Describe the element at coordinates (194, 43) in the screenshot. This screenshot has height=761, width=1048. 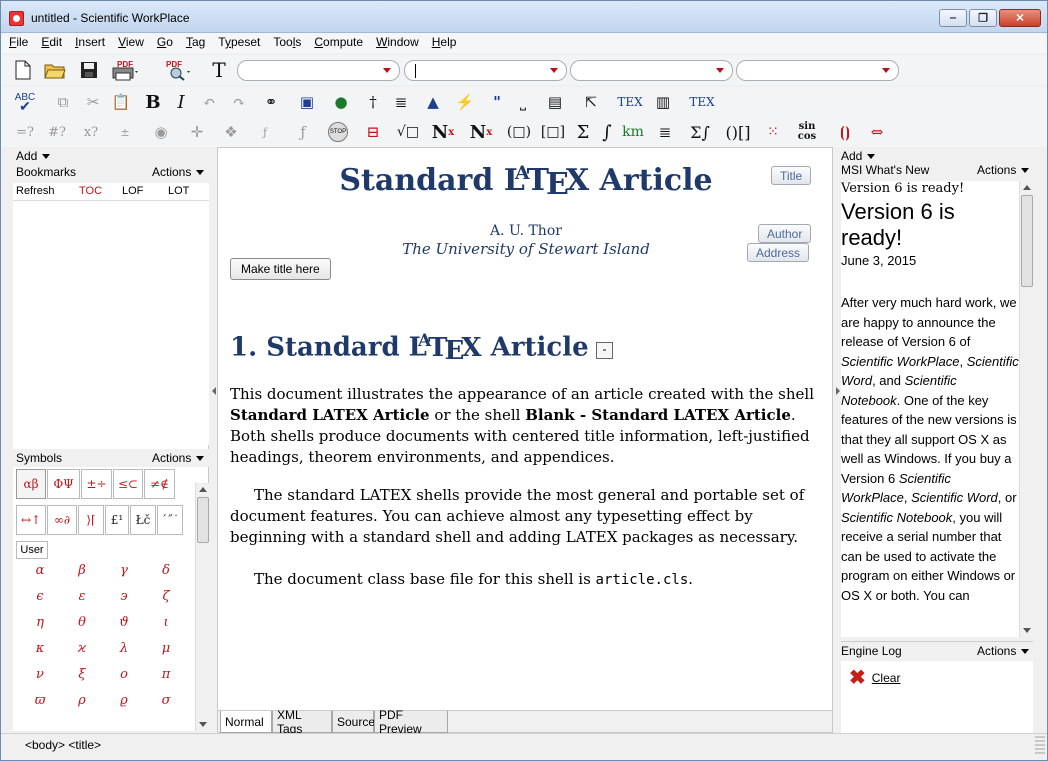
I see `menu-item: Tag` at that location.